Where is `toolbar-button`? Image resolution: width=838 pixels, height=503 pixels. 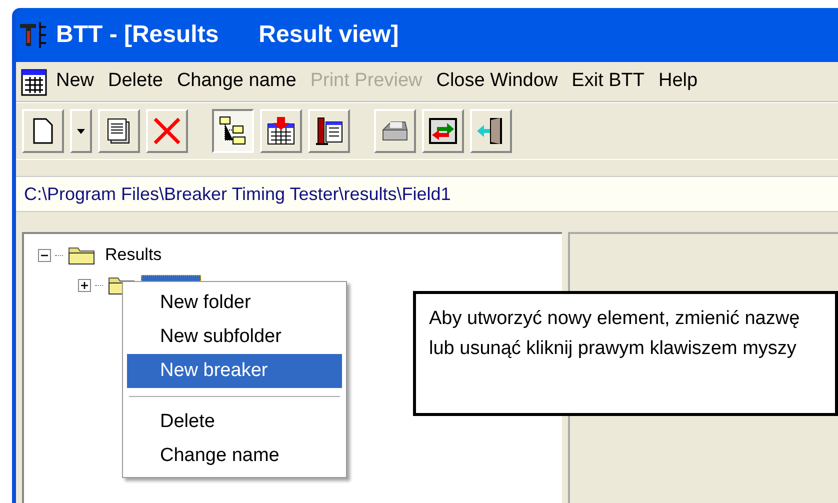
toolbar-button is located at coordinates (233, 131).